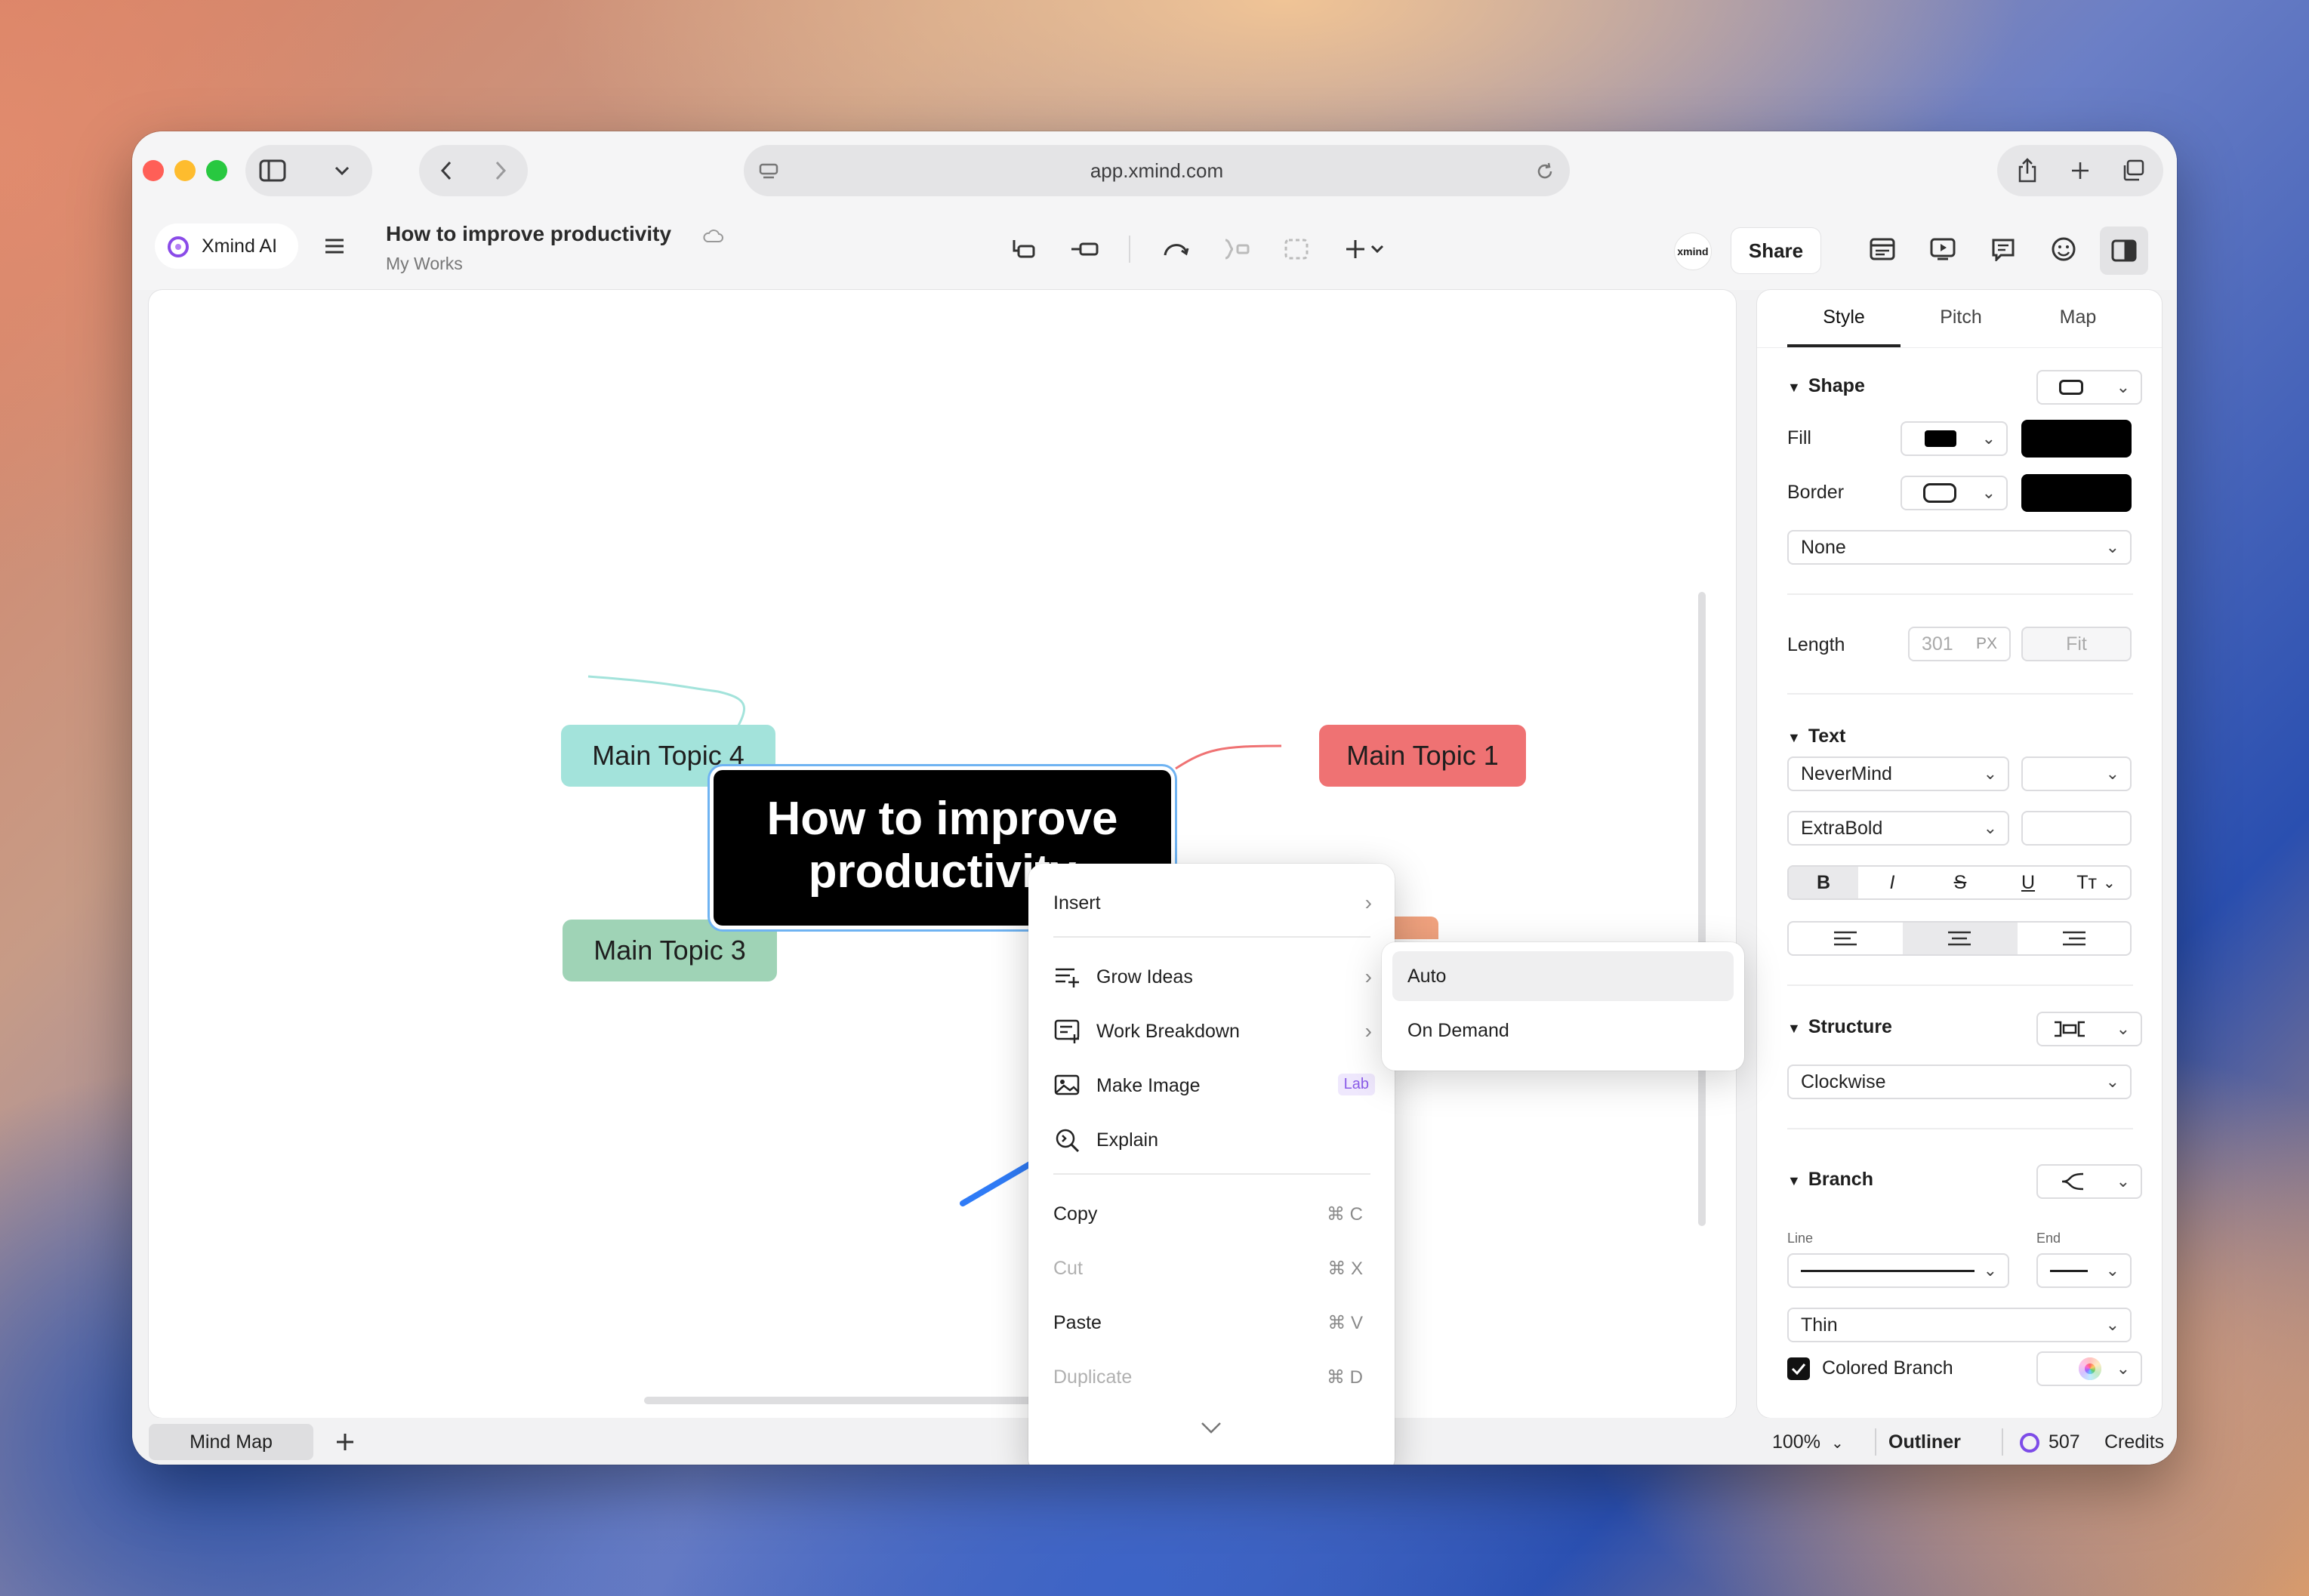  Describe the element at coordinates (1961, 322) in the screenshot. I see `tab-pitch: Pitch` at that location.